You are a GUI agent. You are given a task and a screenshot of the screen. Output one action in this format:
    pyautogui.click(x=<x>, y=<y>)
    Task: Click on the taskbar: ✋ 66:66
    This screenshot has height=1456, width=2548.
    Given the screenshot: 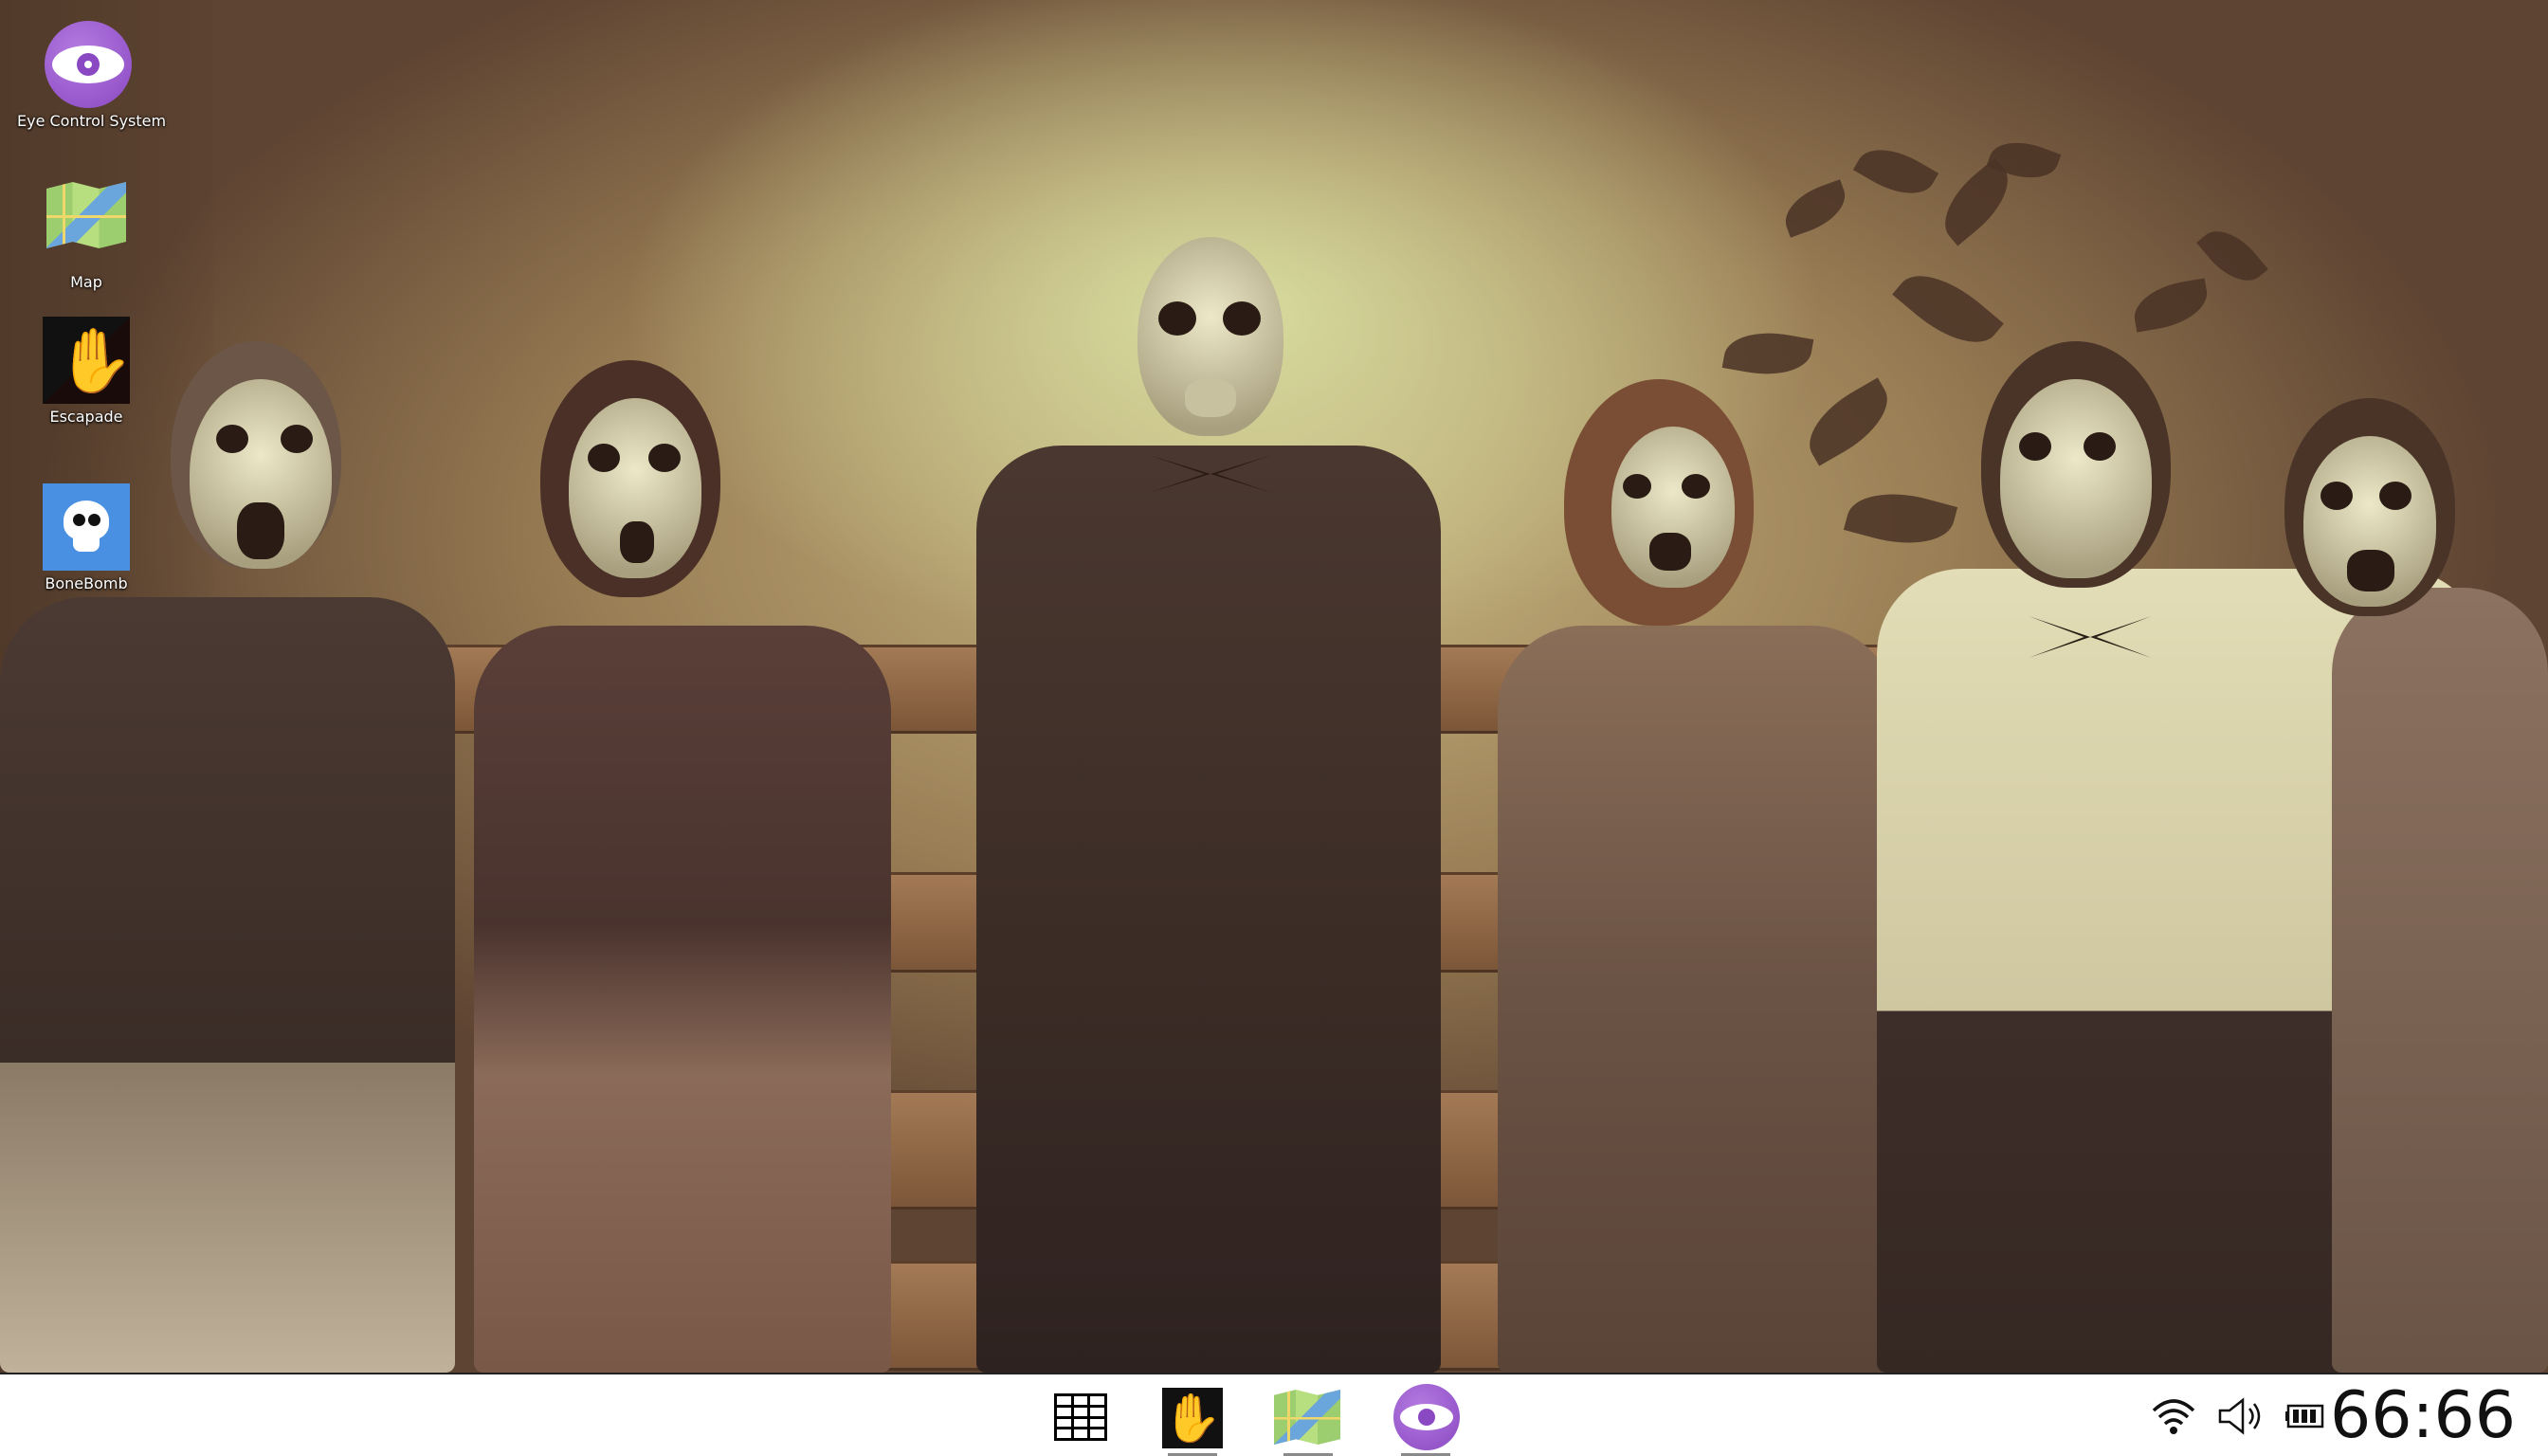 What is the action you would take?
    pyautogui.click(x=1274, y=1414)
    